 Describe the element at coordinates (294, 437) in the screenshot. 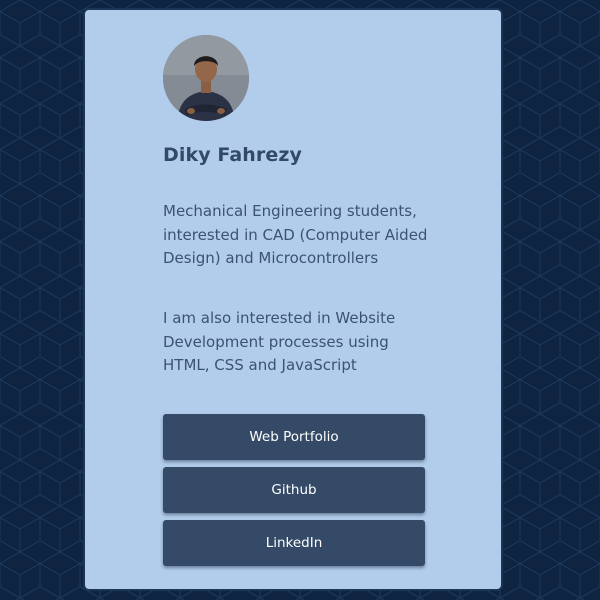

I see `web-portfolio-button: Web Portfolio` at that location.